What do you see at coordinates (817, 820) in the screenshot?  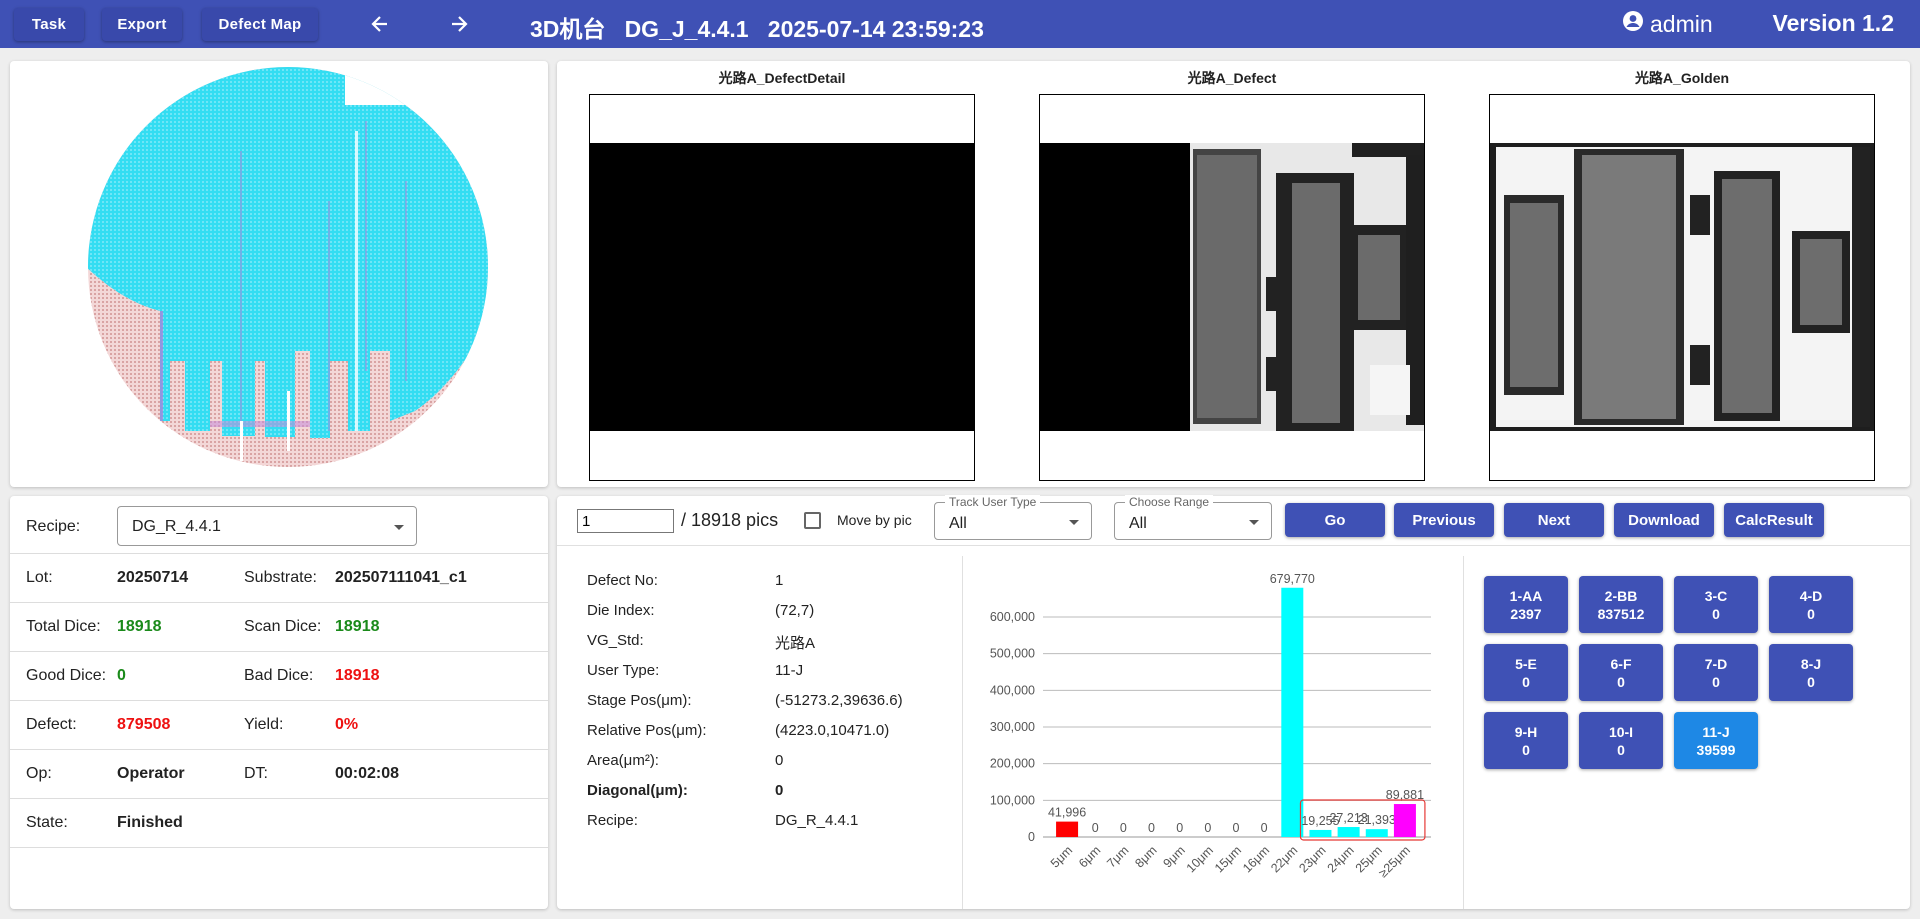 I see `defect-field-value: DG_R_4.4.1` at bounding box center [817, 820].